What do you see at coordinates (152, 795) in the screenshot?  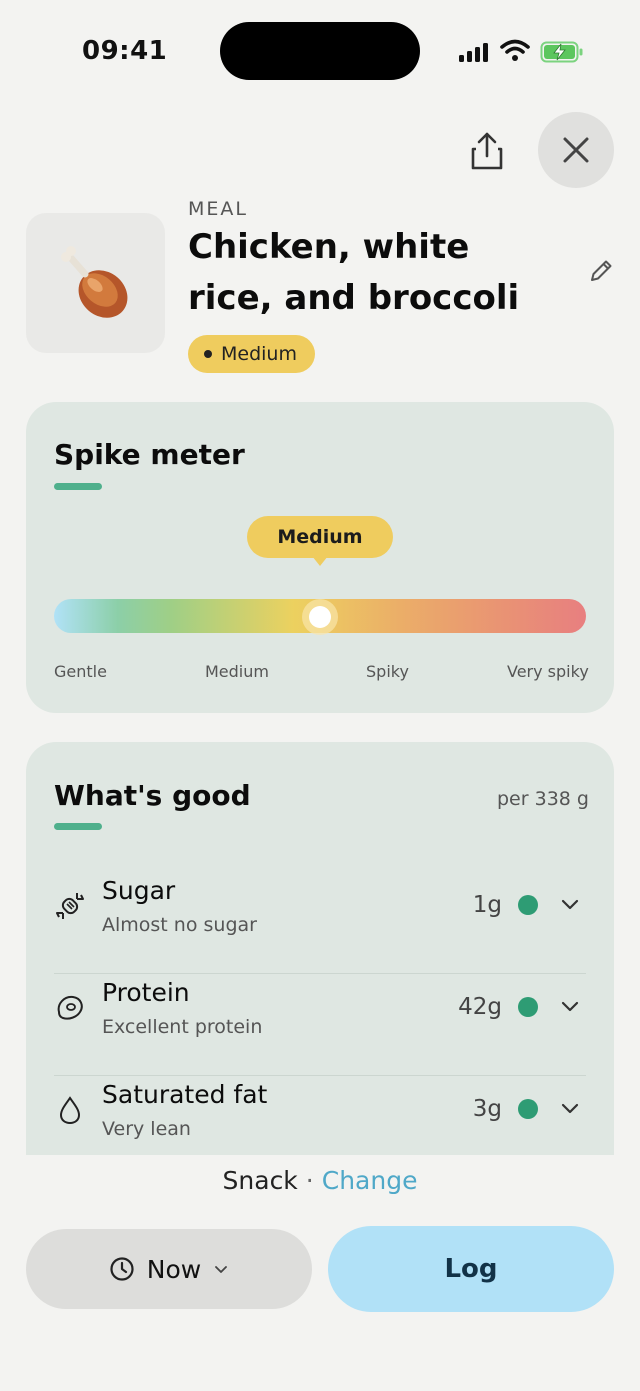 I see `whats-good-title: What's good` at bounding box center [152, 795].